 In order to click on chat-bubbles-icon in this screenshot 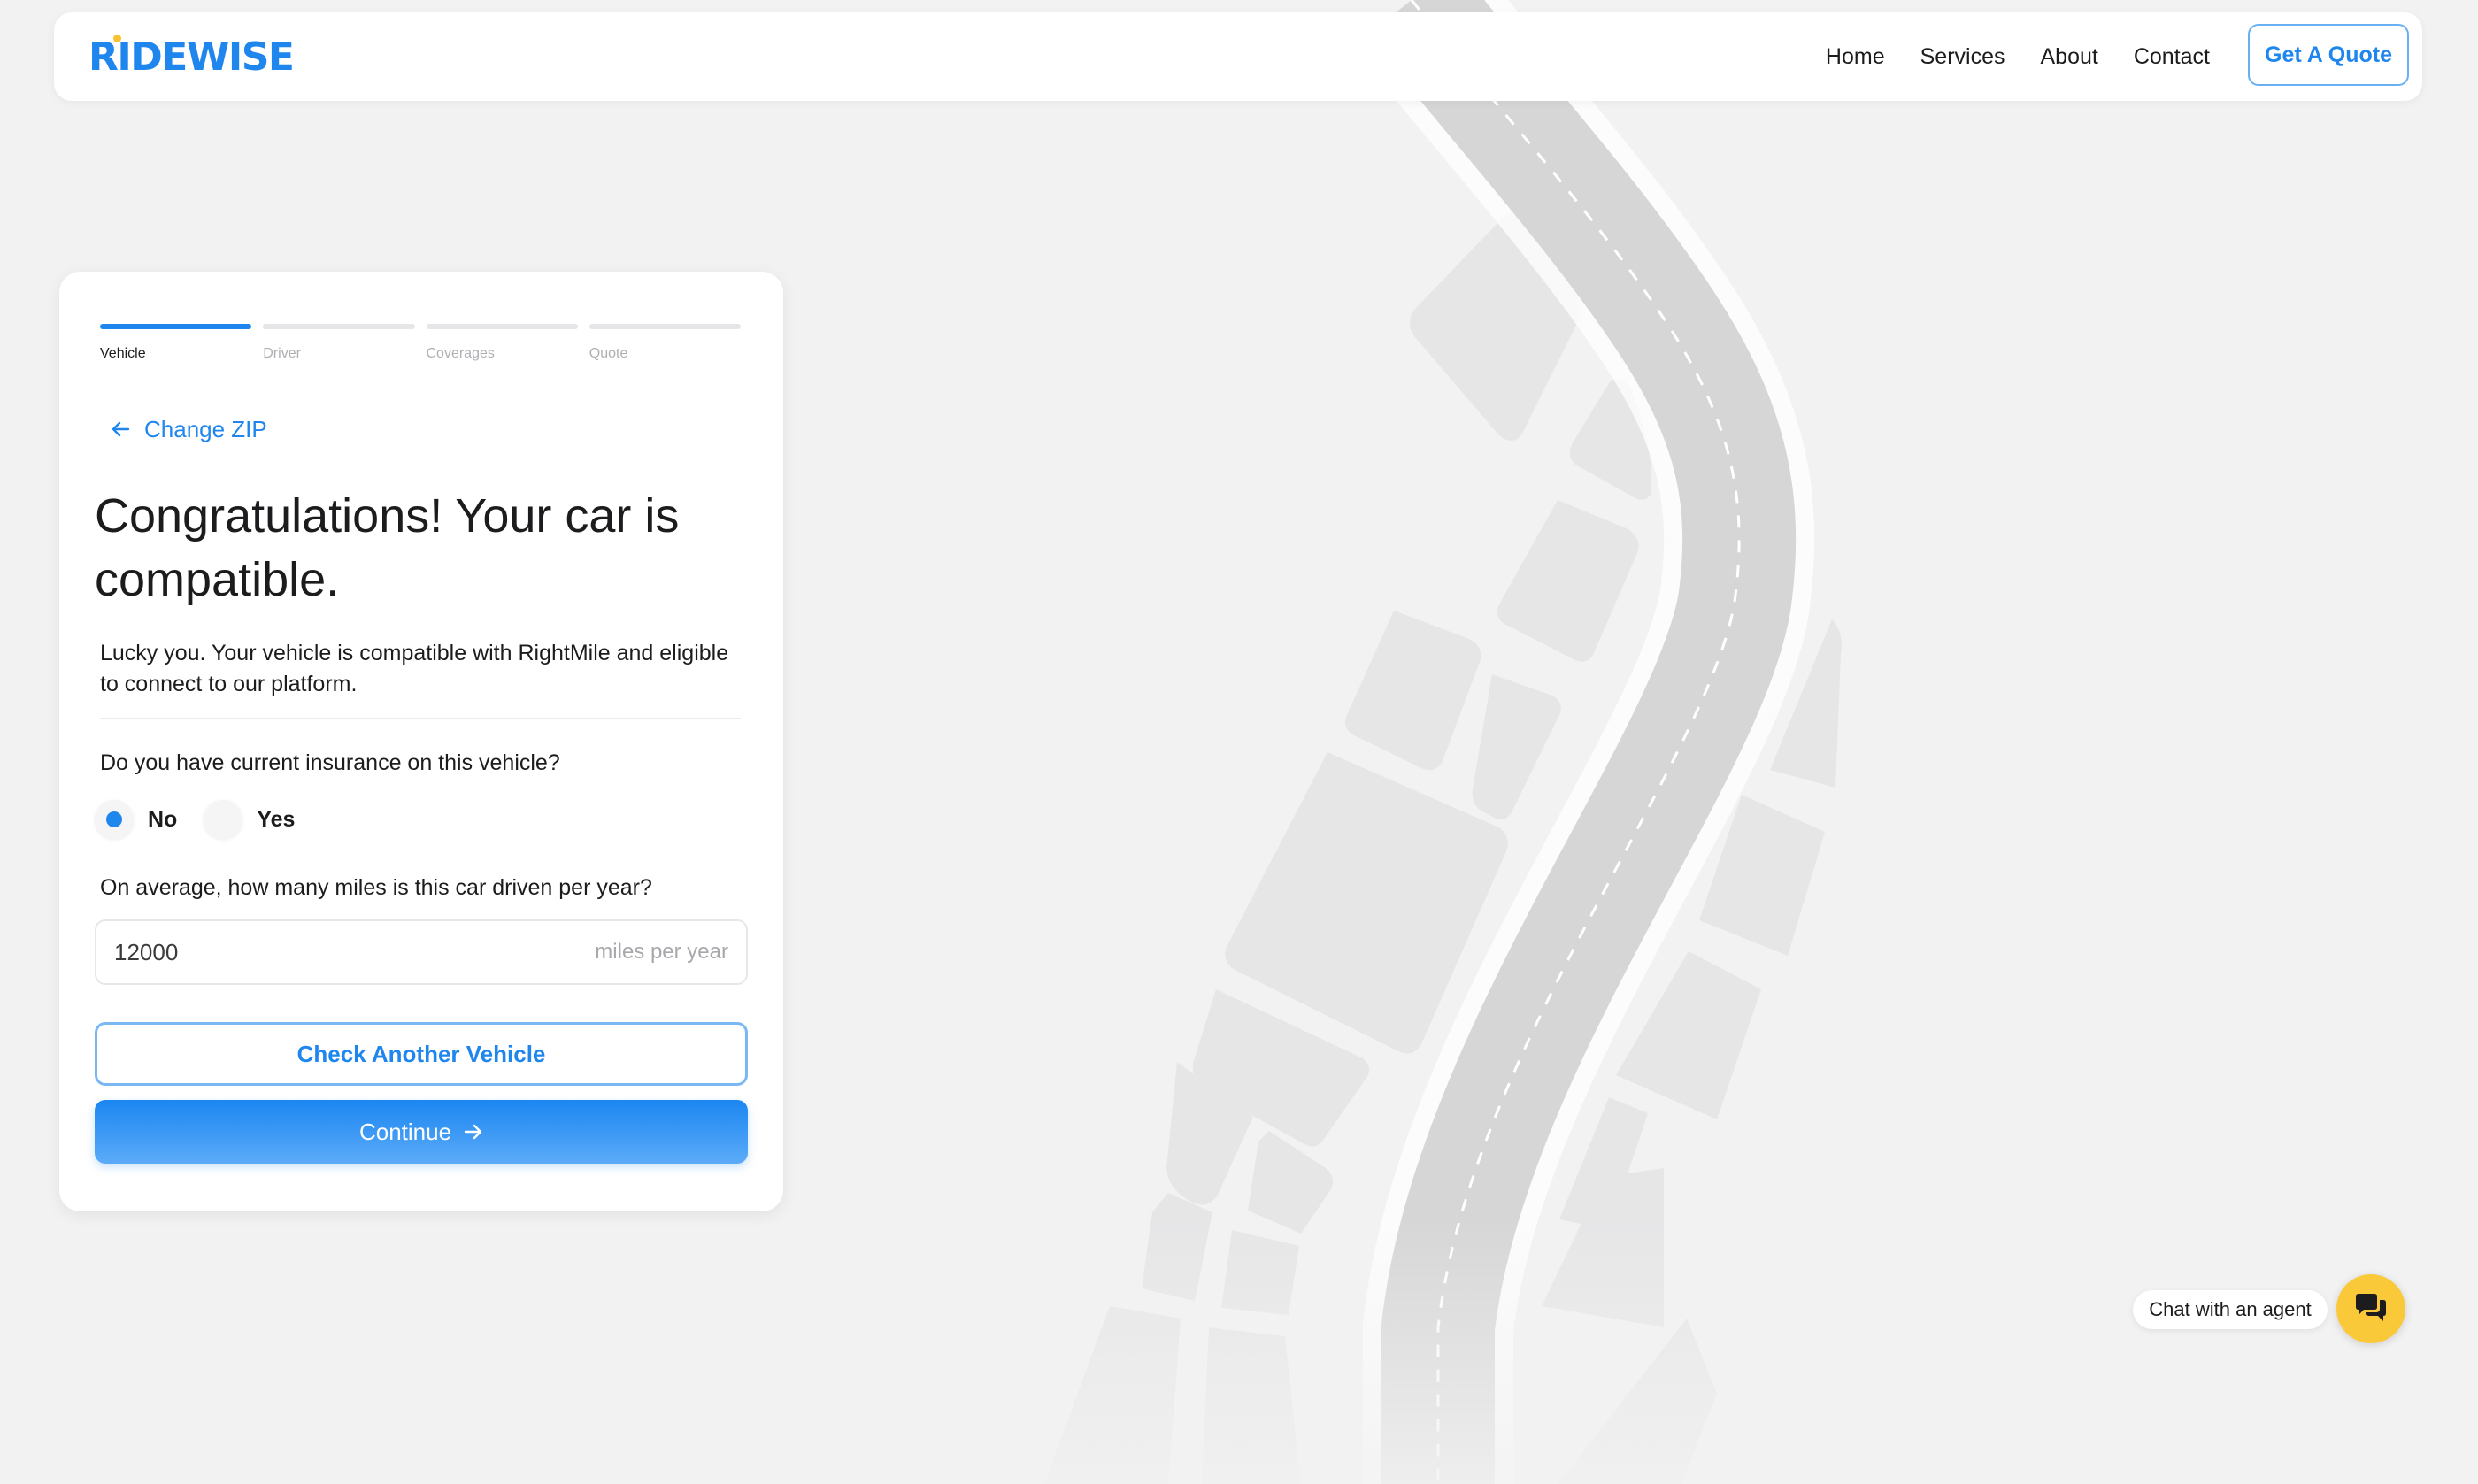, I will do `click(2371, 1307)`.